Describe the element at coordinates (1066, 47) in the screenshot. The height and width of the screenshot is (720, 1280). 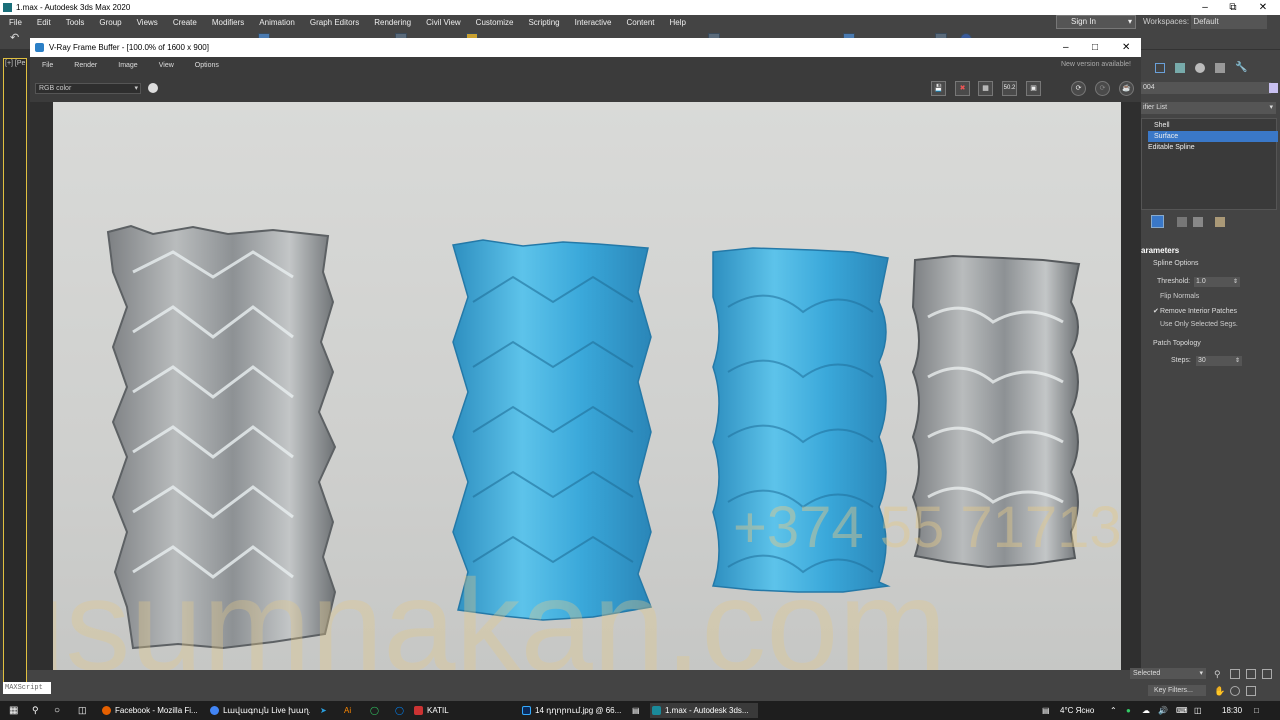
I see `vfb-minimize-icon: –` at that location.